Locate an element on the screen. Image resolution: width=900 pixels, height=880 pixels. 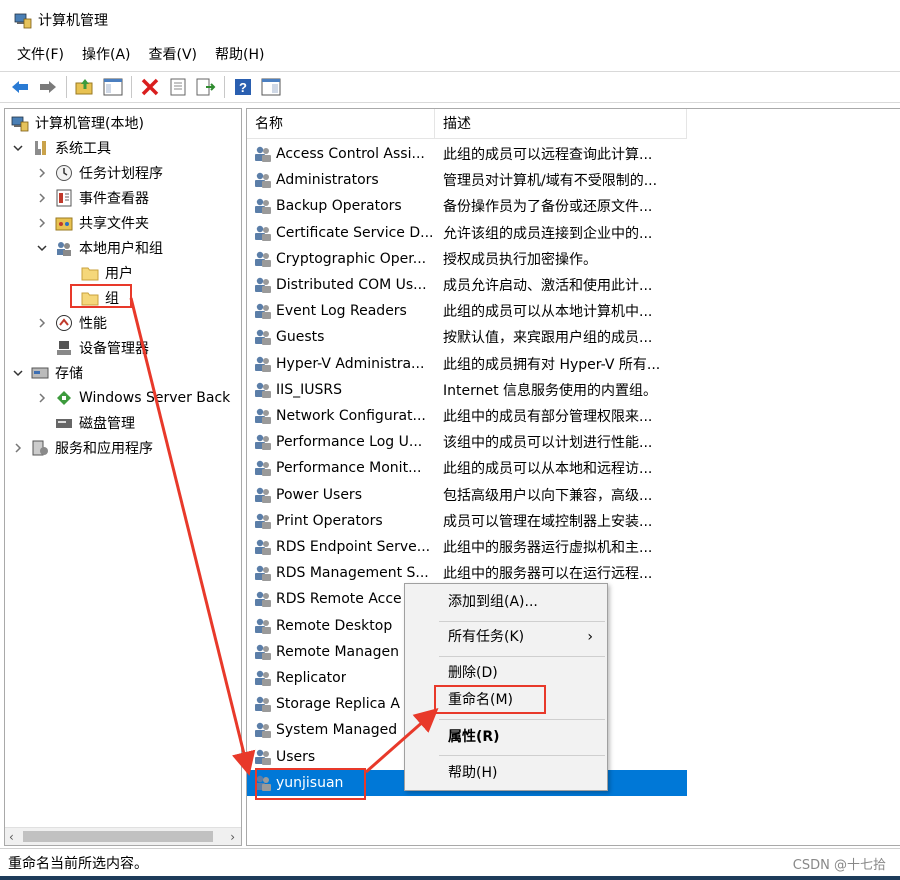
tree-item-event-viewer: 事件查看器 is located at coordinates (92, 198).